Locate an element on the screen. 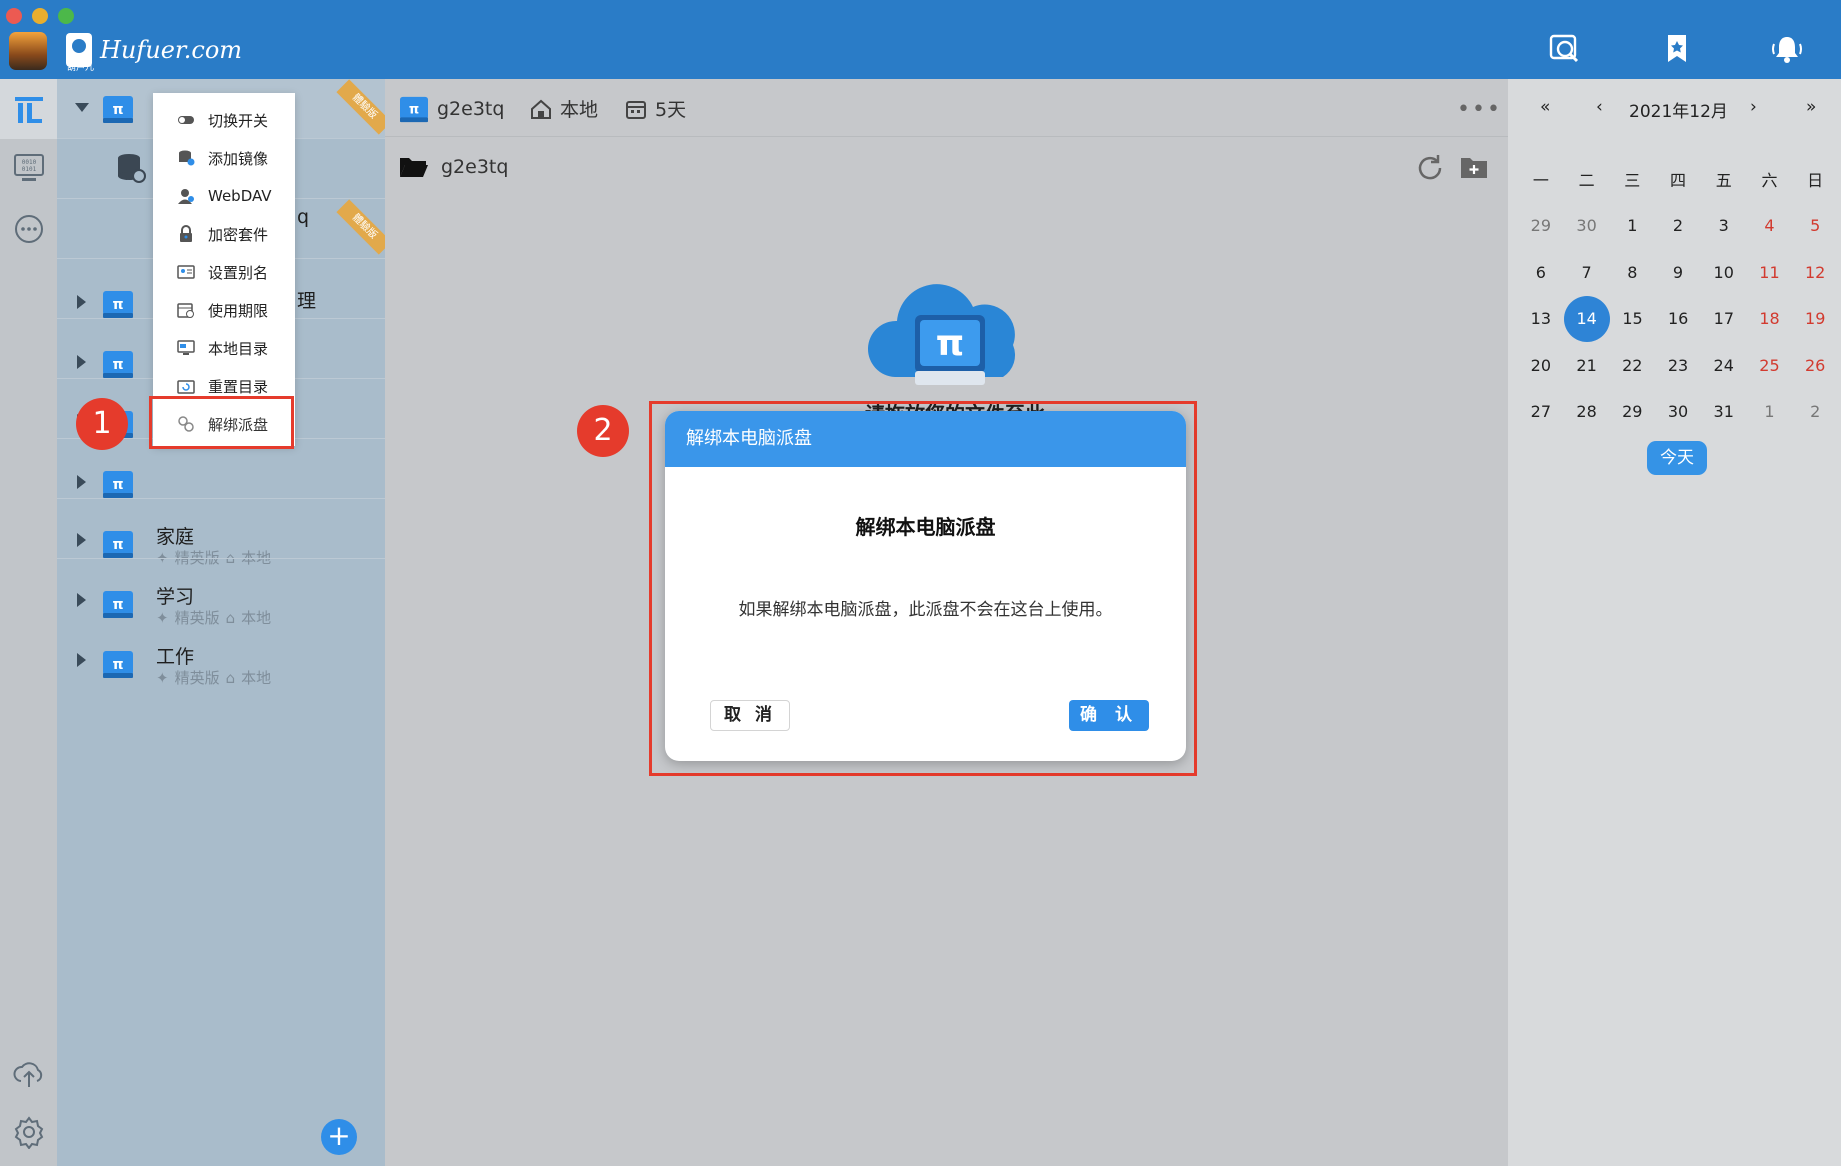 Image resolution: width=1841 pixels, height=1166 pixels. pai-disk-icon is located at coordinates (29, 110).